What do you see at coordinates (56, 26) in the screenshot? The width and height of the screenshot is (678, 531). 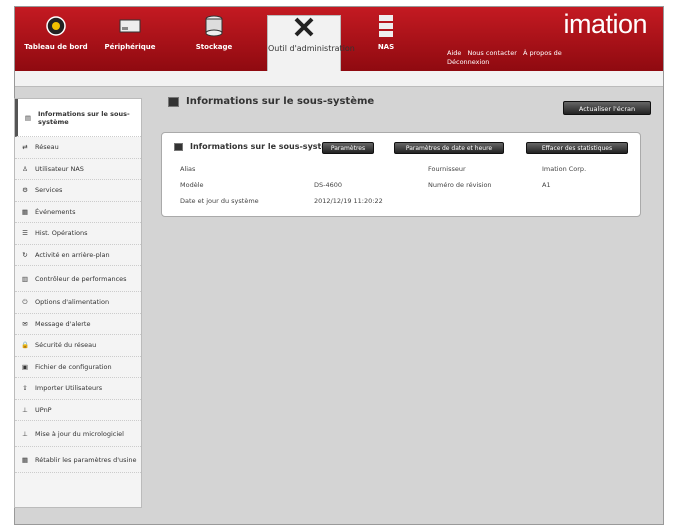 I see `dashboard-icon` at bounding box center [56, 26].